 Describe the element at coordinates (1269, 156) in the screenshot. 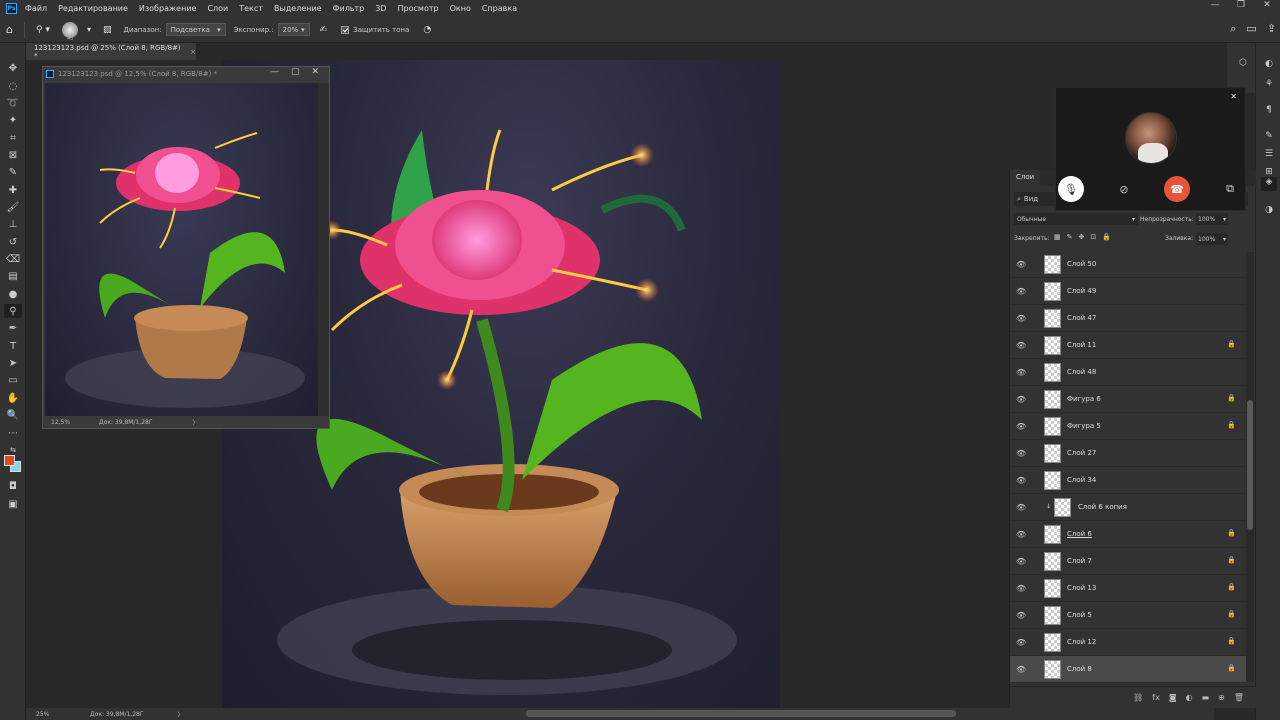

I see `properties-panel-icon: ☰` at that location.